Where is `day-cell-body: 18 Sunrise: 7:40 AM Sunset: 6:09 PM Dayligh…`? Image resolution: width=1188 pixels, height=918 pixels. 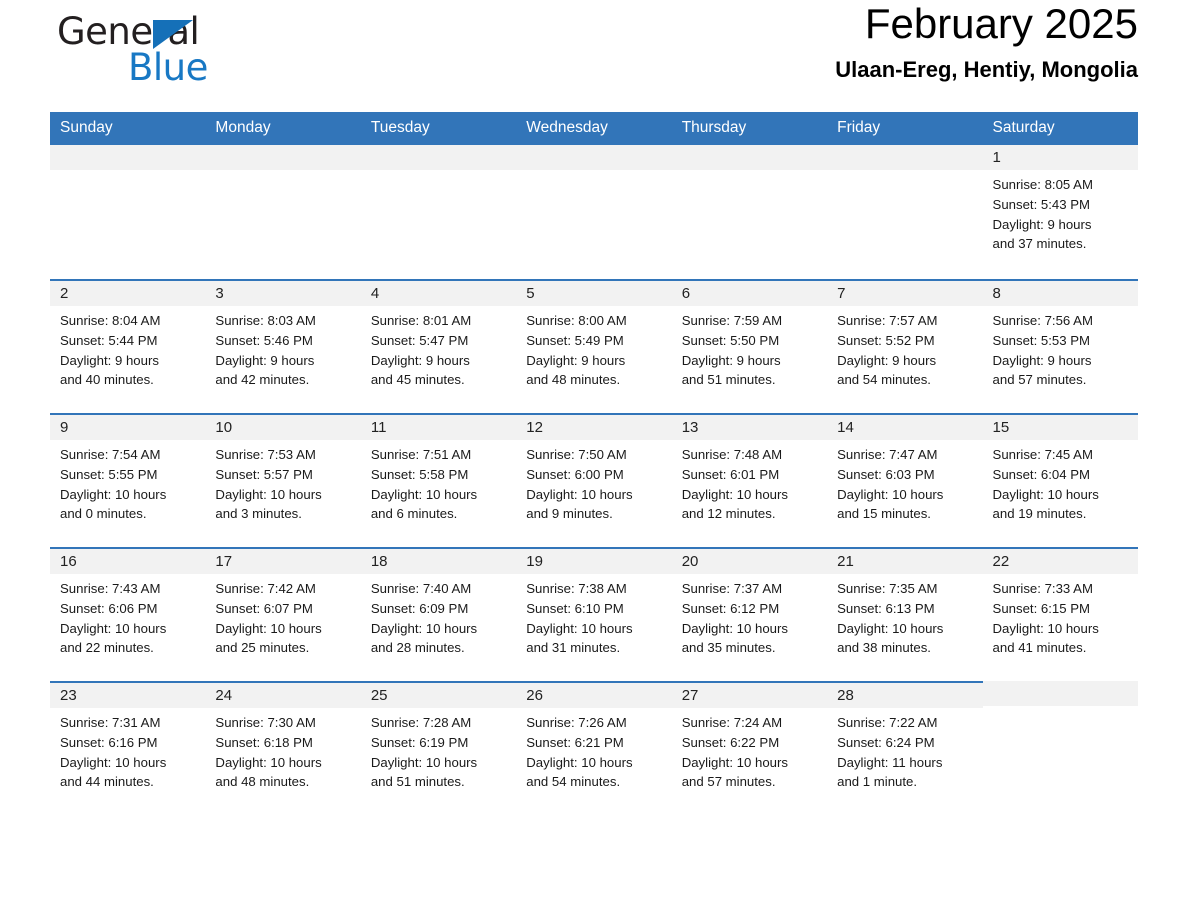
day-cell-body: 18 Sunrise: 7:40 AM Sunset: 6:09 PM Dayligh… is located at coordinates (438, 614).